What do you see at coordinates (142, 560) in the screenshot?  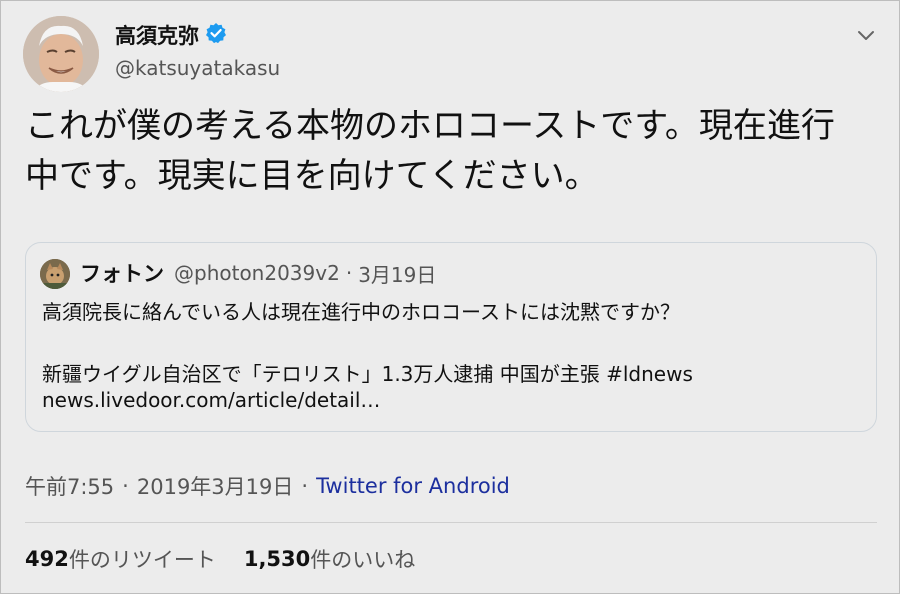 I see `retweets-label: 件のリツイート` at bounding box center [142, 560].